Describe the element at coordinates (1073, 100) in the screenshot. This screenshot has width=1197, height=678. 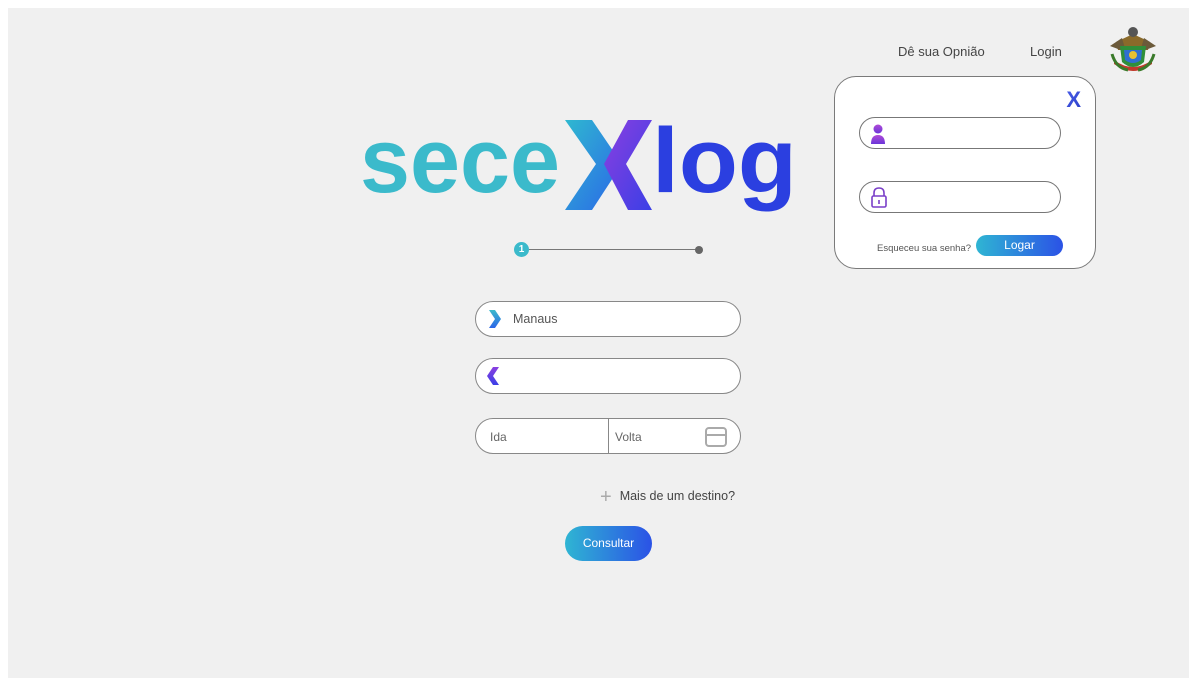
I see `close-login-button: X` at that location.